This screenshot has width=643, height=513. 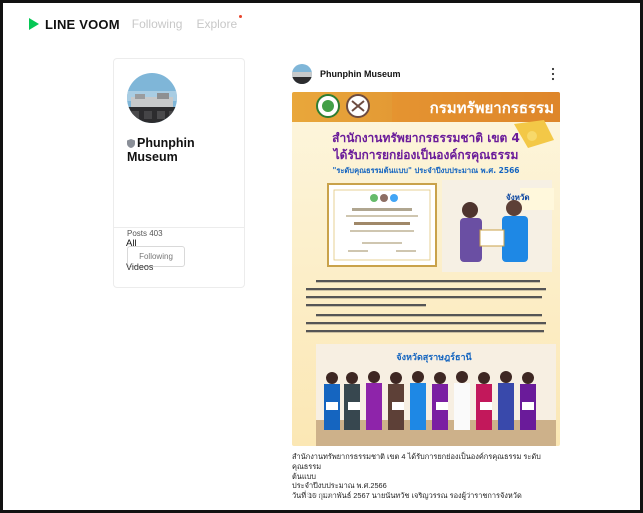 I want to click on tab-following: Following, so click(x=157, y=24).